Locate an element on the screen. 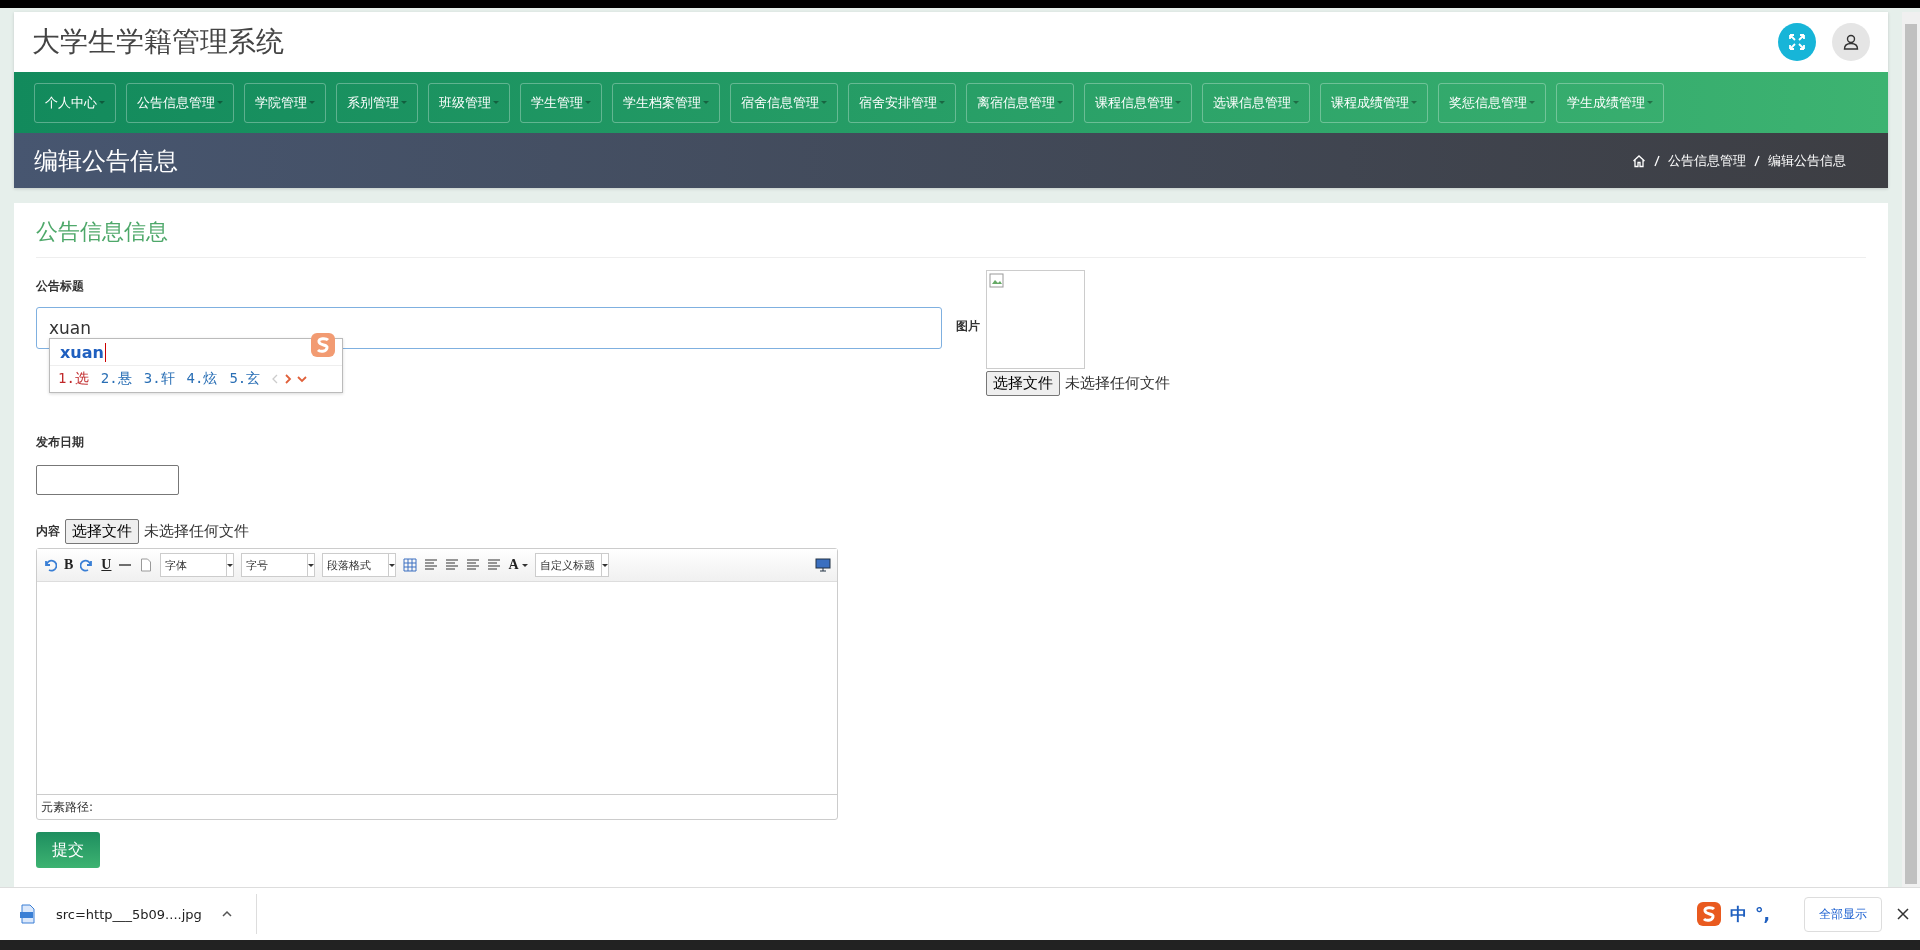  field-label: 公告标题 is located at coordinates (60, 286).